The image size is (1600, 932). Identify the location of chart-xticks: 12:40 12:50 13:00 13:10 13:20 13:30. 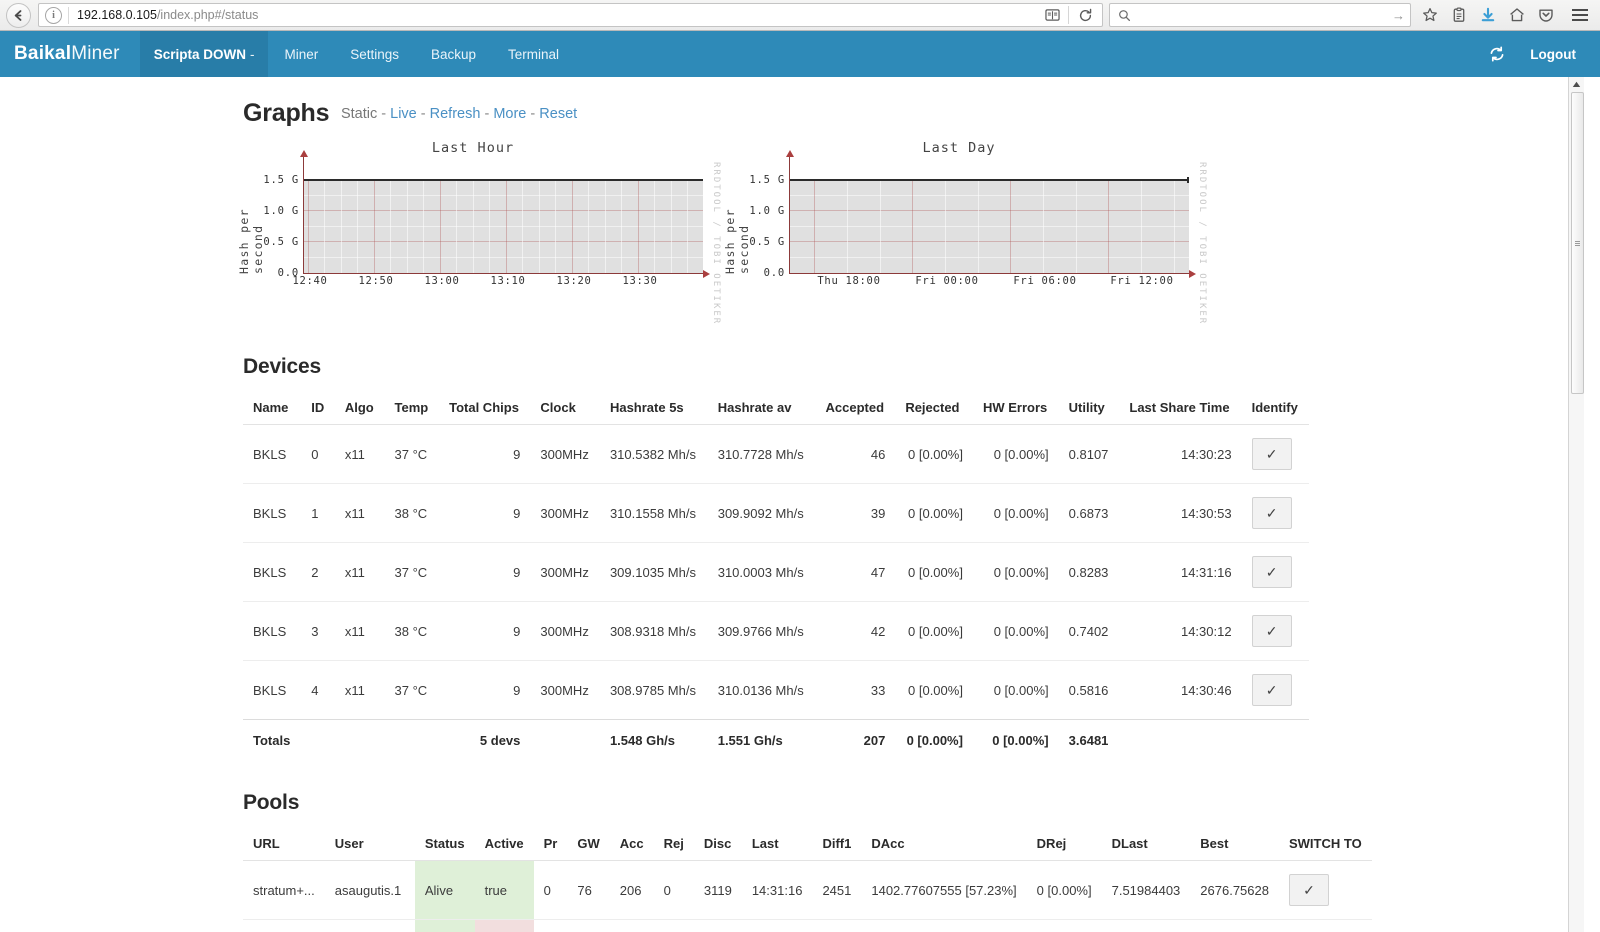
(497, 282).